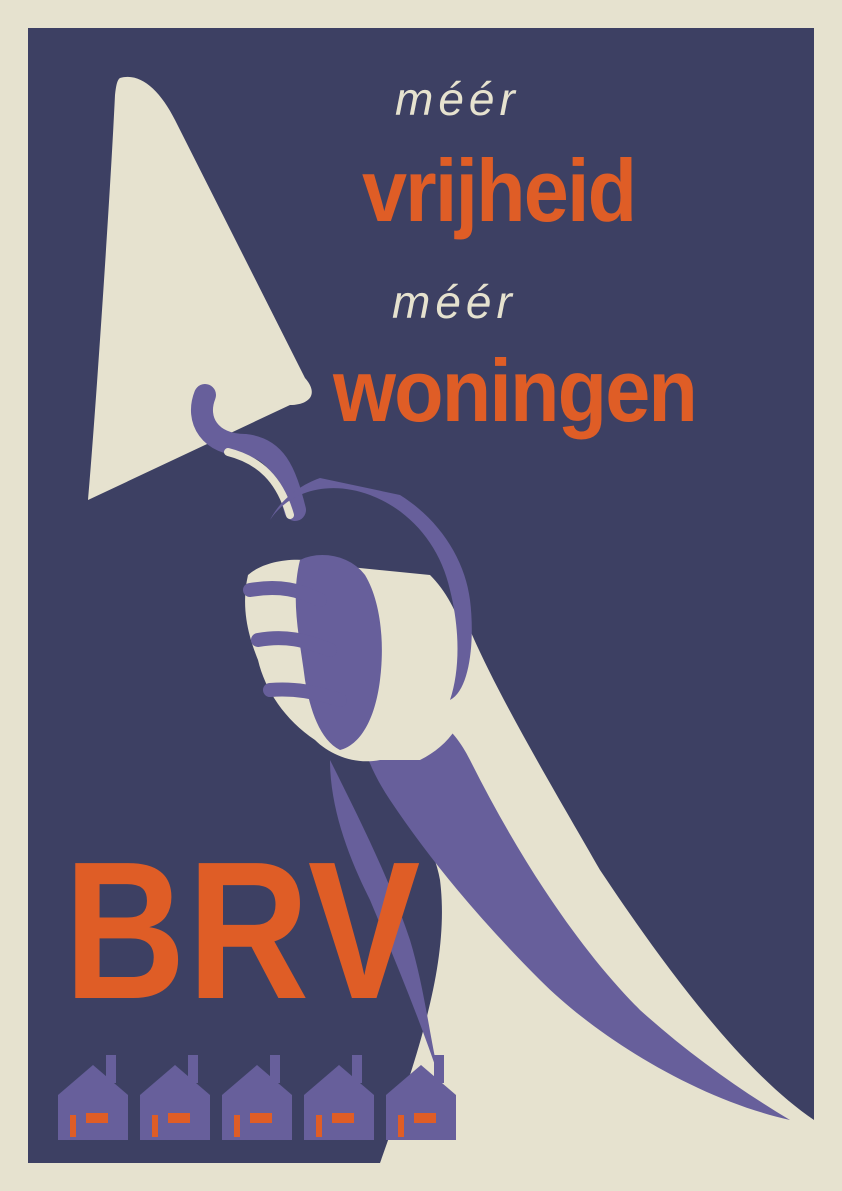 Image resolution: width=842 pixels, height=1191 pixels. What do you see at coordinates (499, 190) in the screenshot?
I see `headline-line1-big: vrijheid` at bounding box center [499, 190].